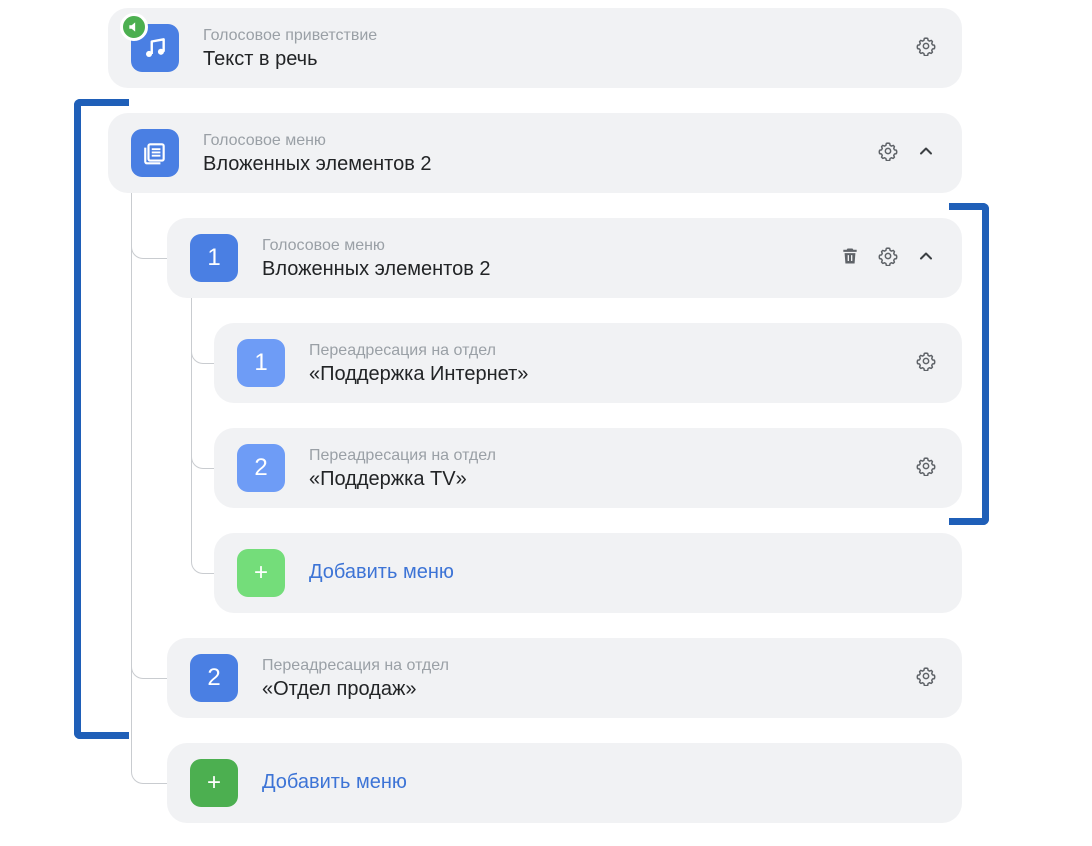  Describe the element at coordinates (588, 468) in the screenshot. I see `submenu-item-card: 2 Переадресация на отдел «Поддержка TV»` at that location.